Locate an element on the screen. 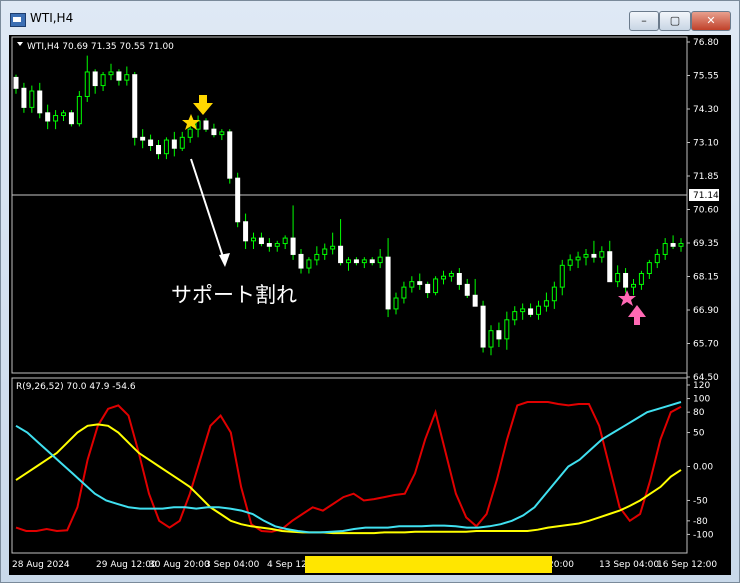  time-label: 4 Sep 12 is located at coordinates (287, 565).